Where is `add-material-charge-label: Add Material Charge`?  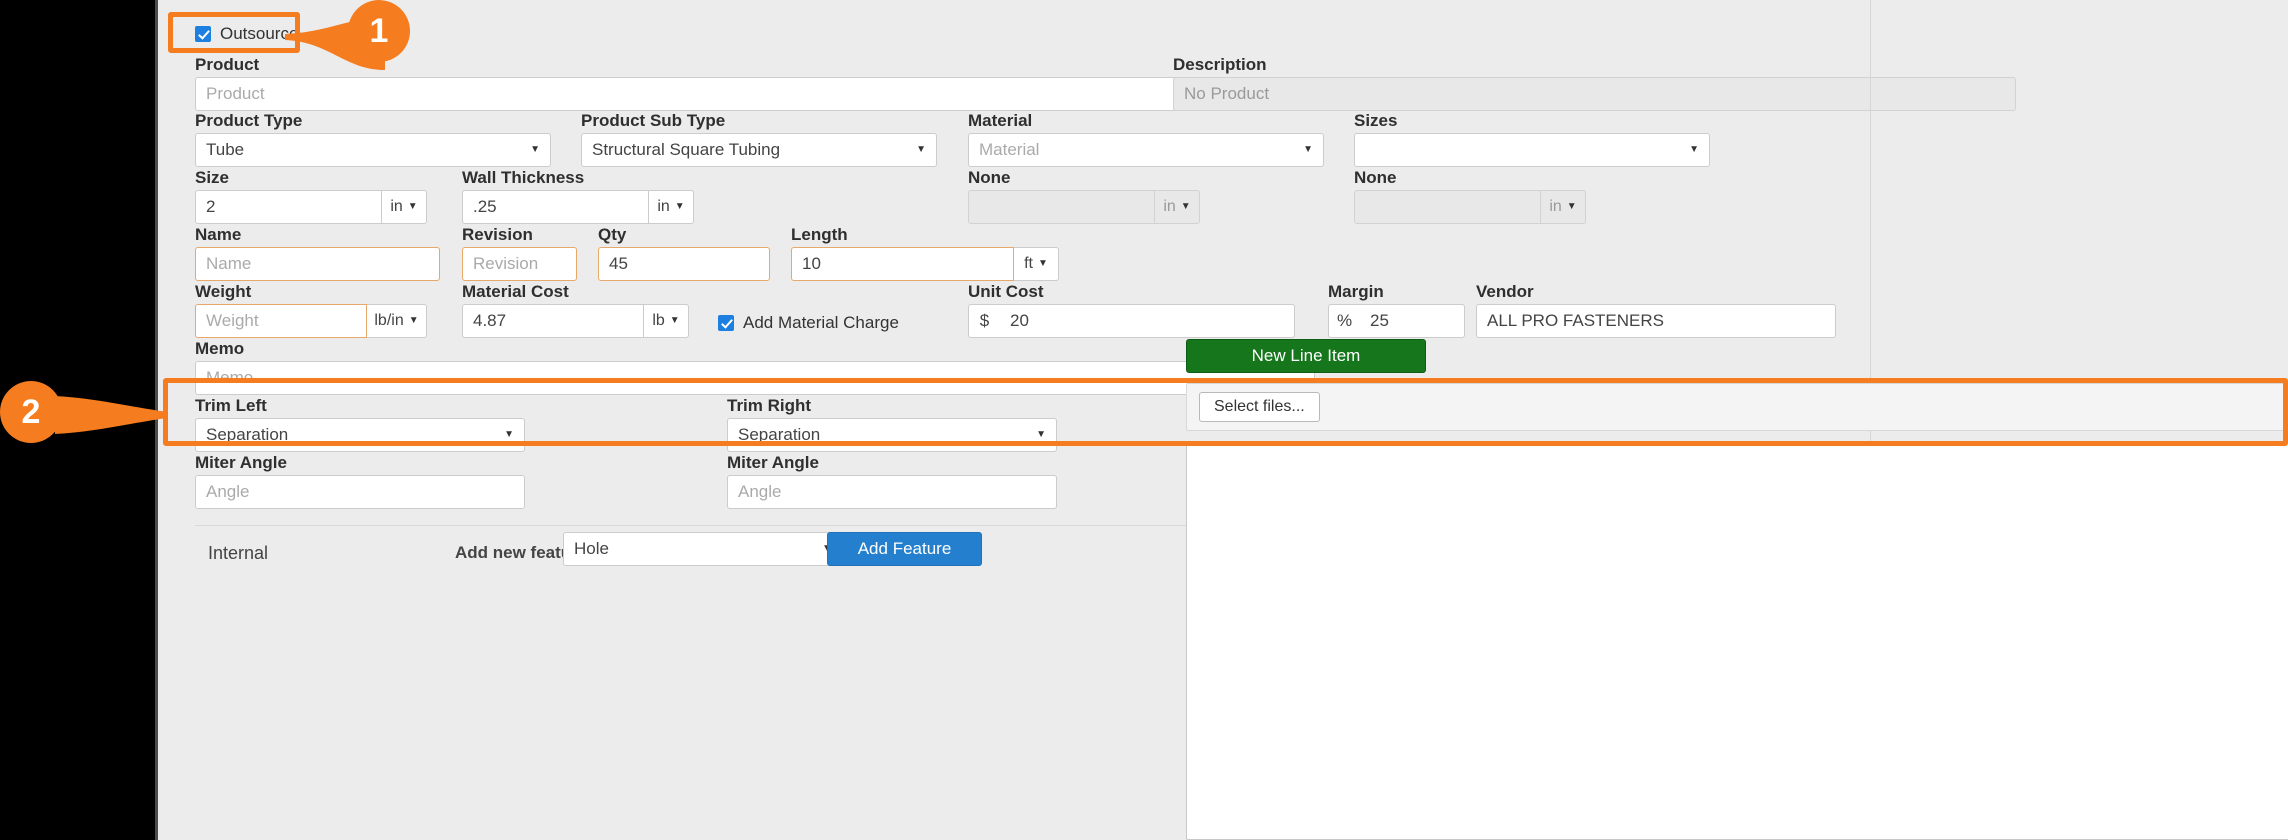
add-material-charge-label: Add Material Charge is located at coordinates (821, 322).